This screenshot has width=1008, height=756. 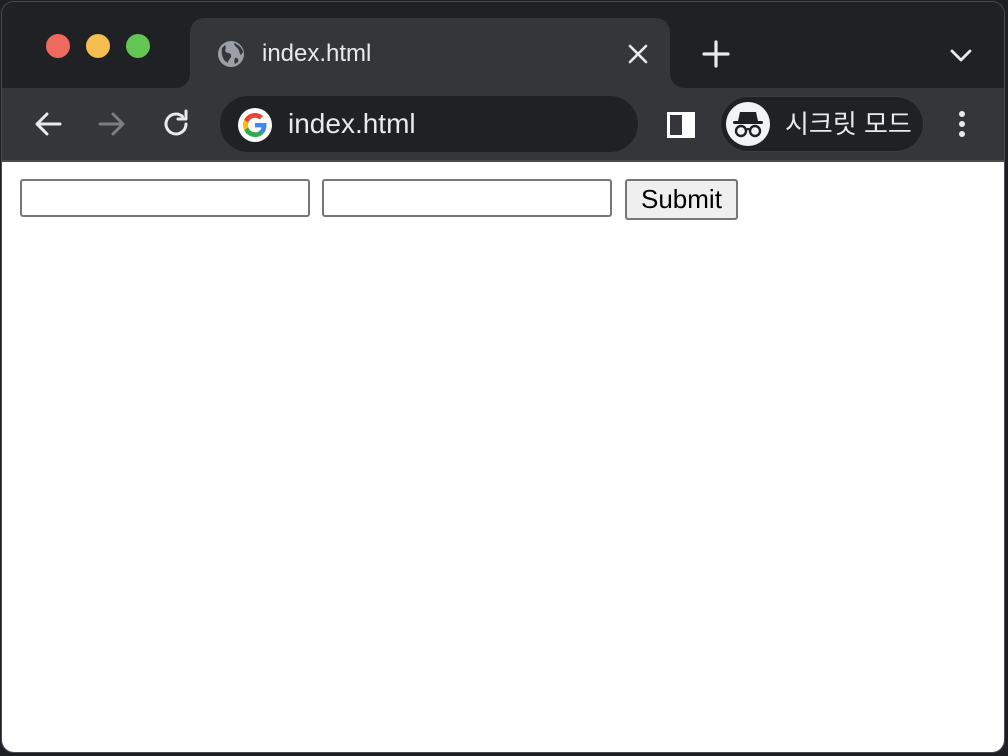 I want to click on side-panel-icon, so click(x=681, y=125).